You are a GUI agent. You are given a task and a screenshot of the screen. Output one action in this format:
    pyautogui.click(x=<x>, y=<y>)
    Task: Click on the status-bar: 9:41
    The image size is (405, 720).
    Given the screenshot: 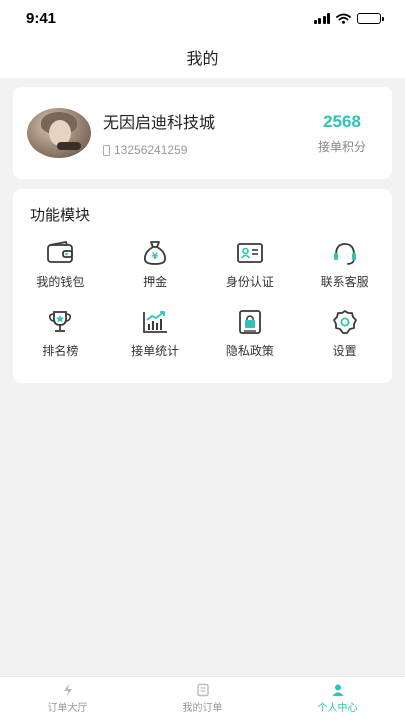 What is the action you would take?
    pyautogui.click(x=202, y=18)
    